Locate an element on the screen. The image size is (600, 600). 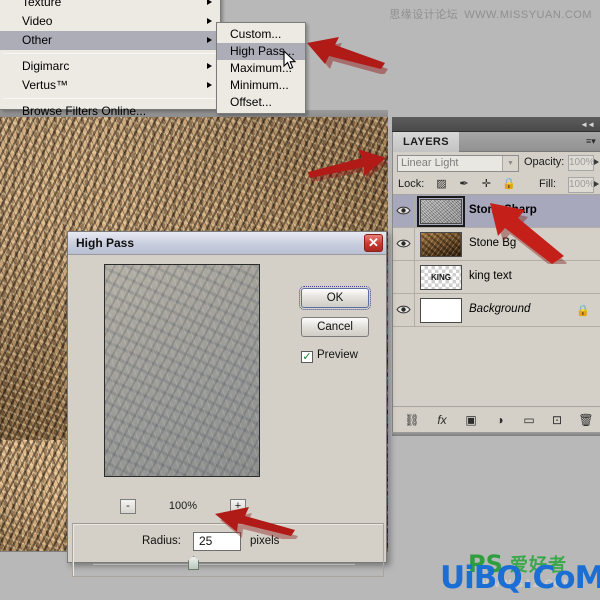
panel-bottom-edge is located at coordinates (496, 434).